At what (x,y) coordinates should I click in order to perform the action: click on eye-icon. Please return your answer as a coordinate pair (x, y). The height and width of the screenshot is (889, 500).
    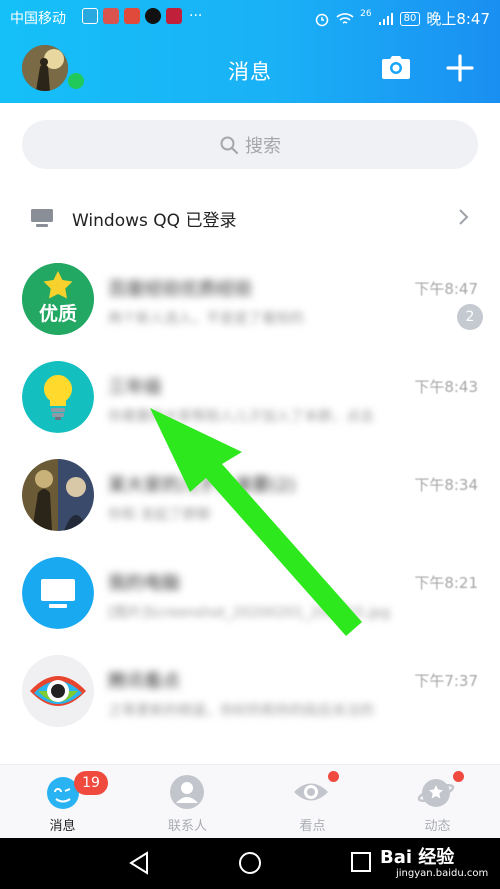
    Looking at the image, I should click on (311, 792).